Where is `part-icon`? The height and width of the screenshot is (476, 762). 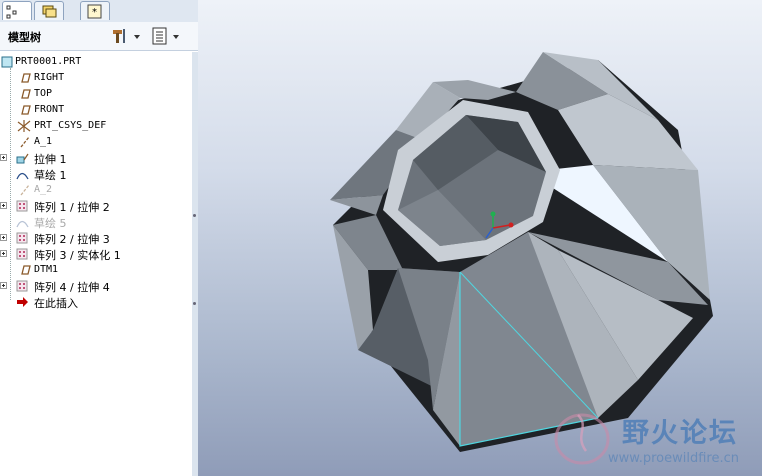 part-icon is located at coordinates (7, 62).